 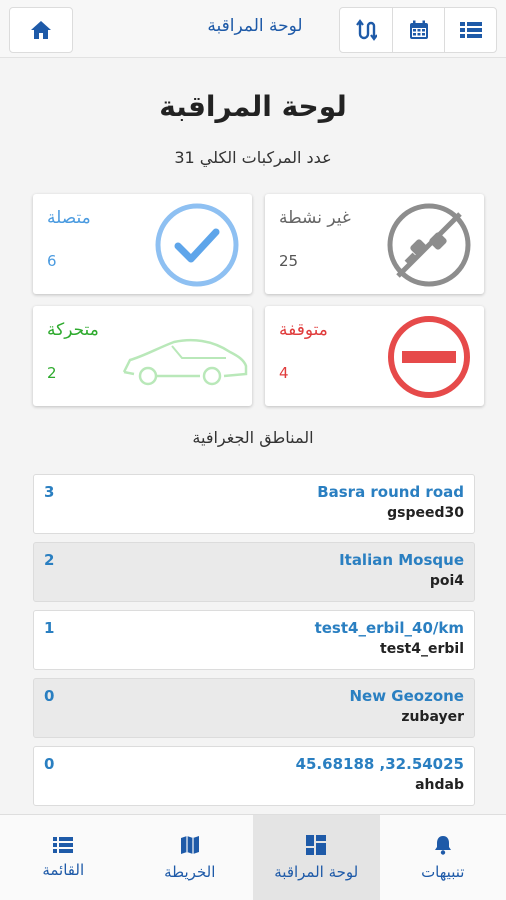 I want to click on geozone-sub: test4_erbil, so click(x=422, y=649).